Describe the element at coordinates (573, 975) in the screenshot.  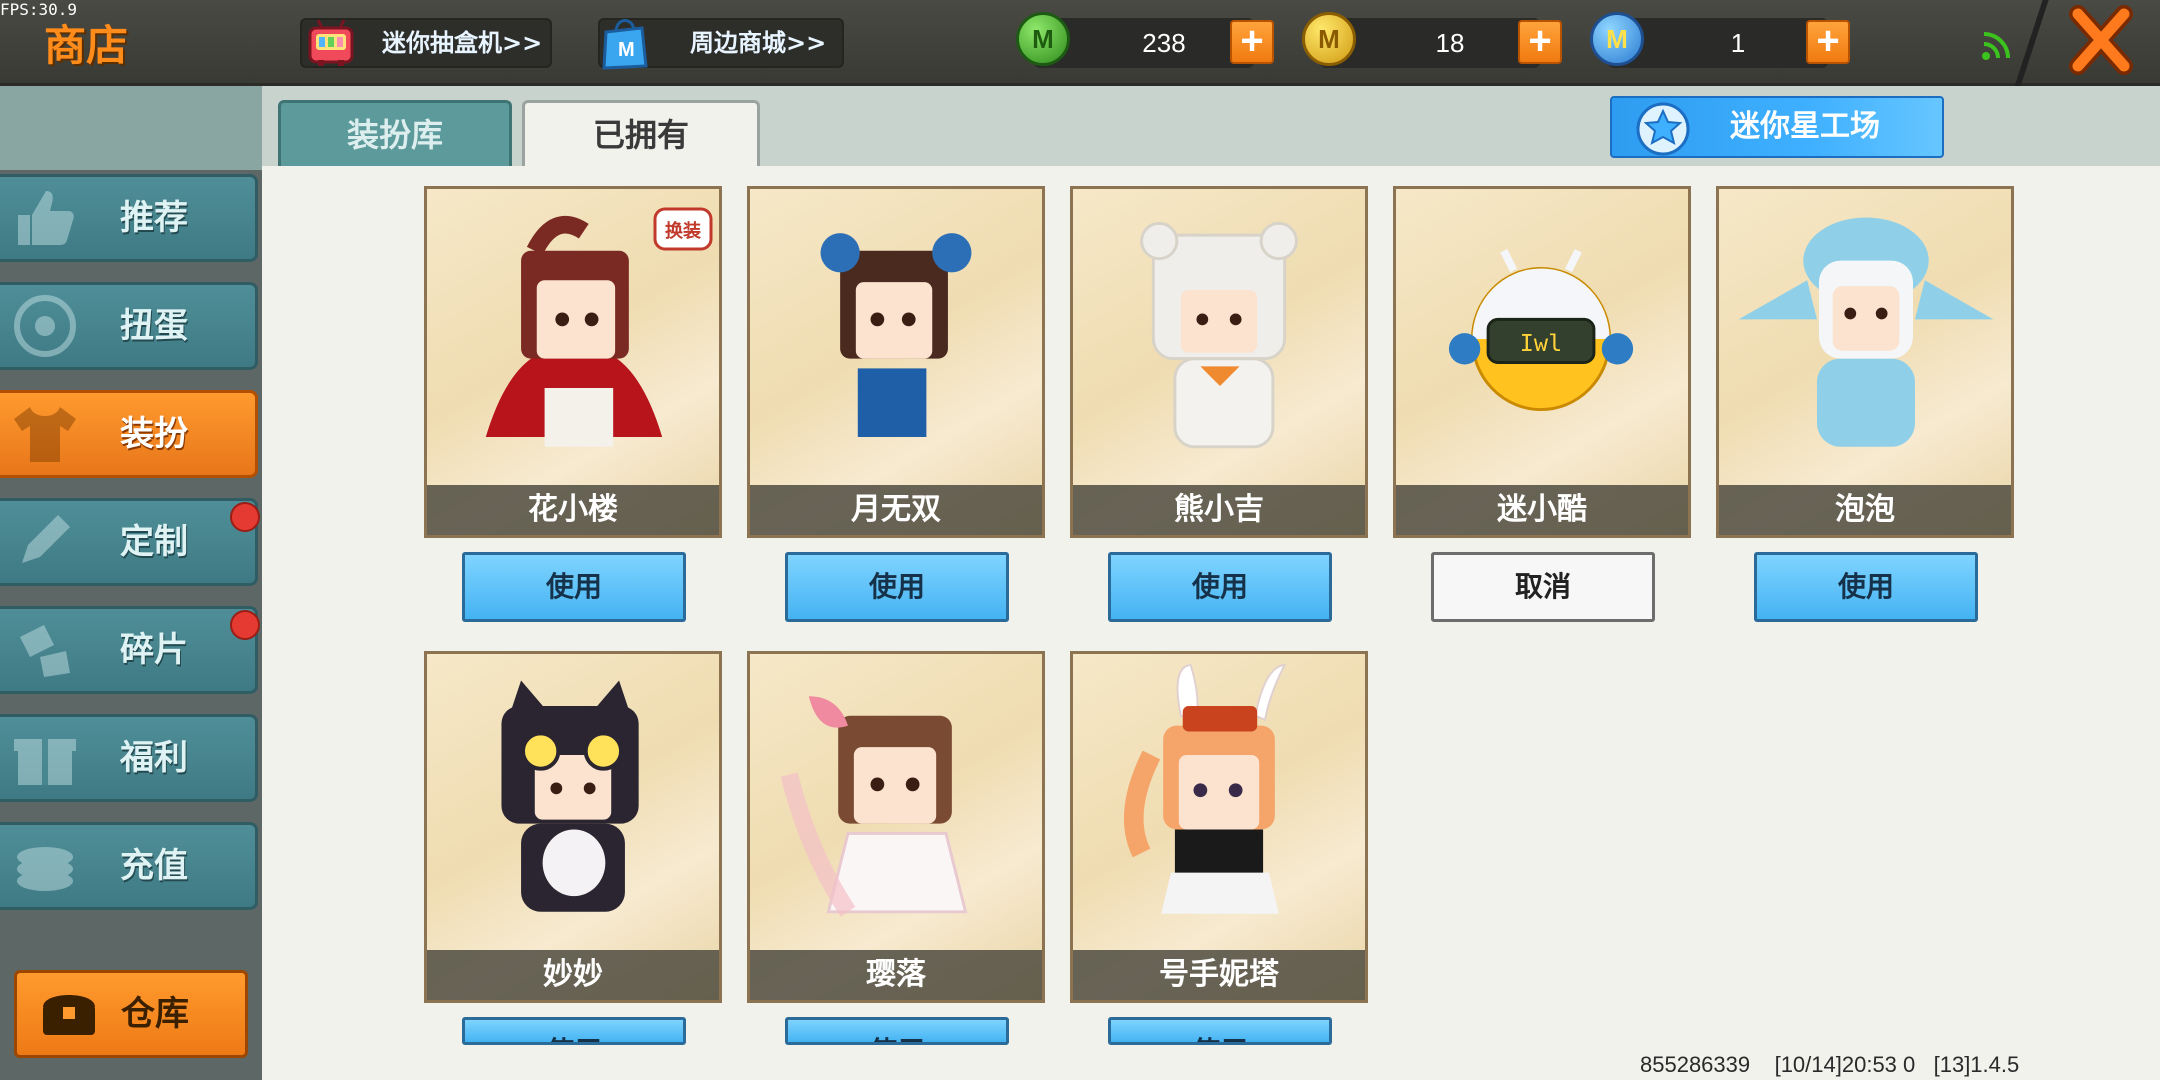
I see `skin-name: 妙妙` at that location.